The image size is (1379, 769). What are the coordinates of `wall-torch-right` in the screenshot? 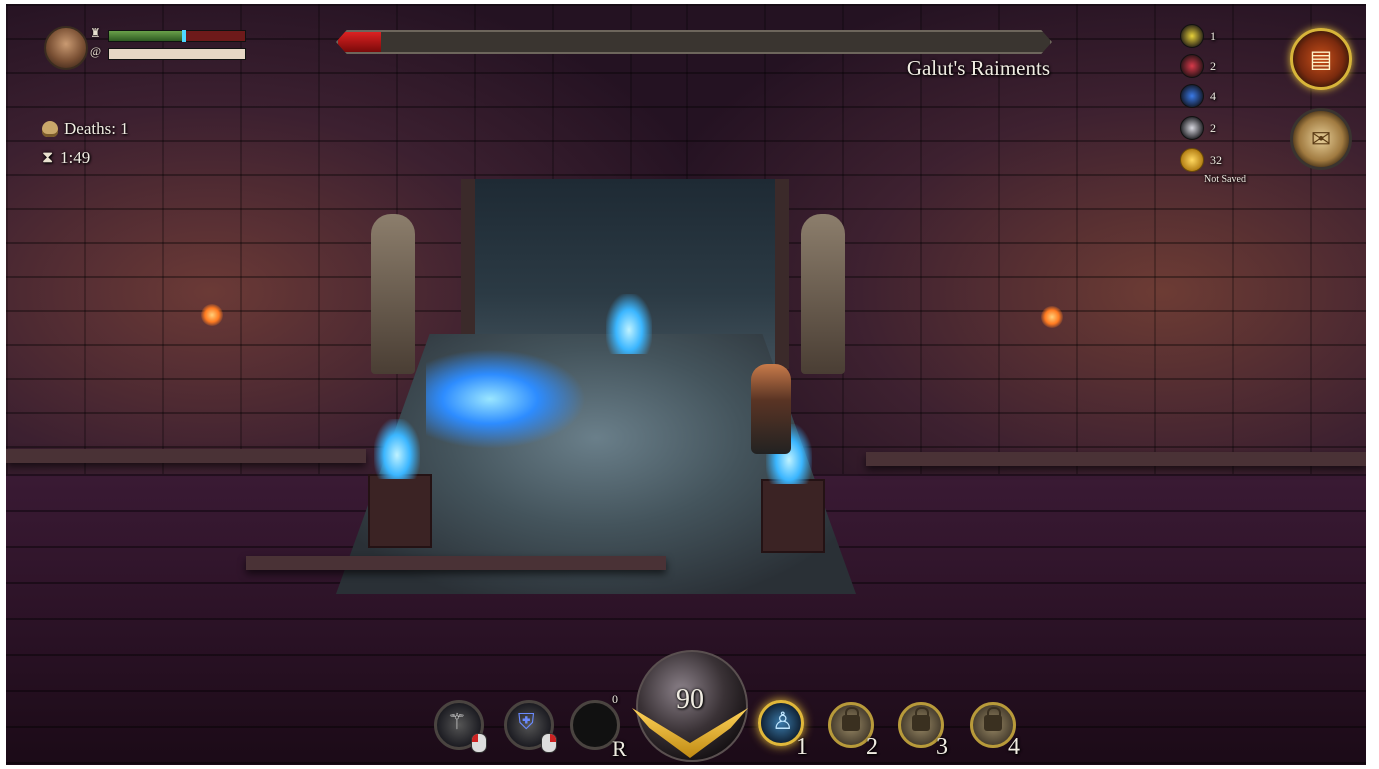 It's located at (1052, 317).